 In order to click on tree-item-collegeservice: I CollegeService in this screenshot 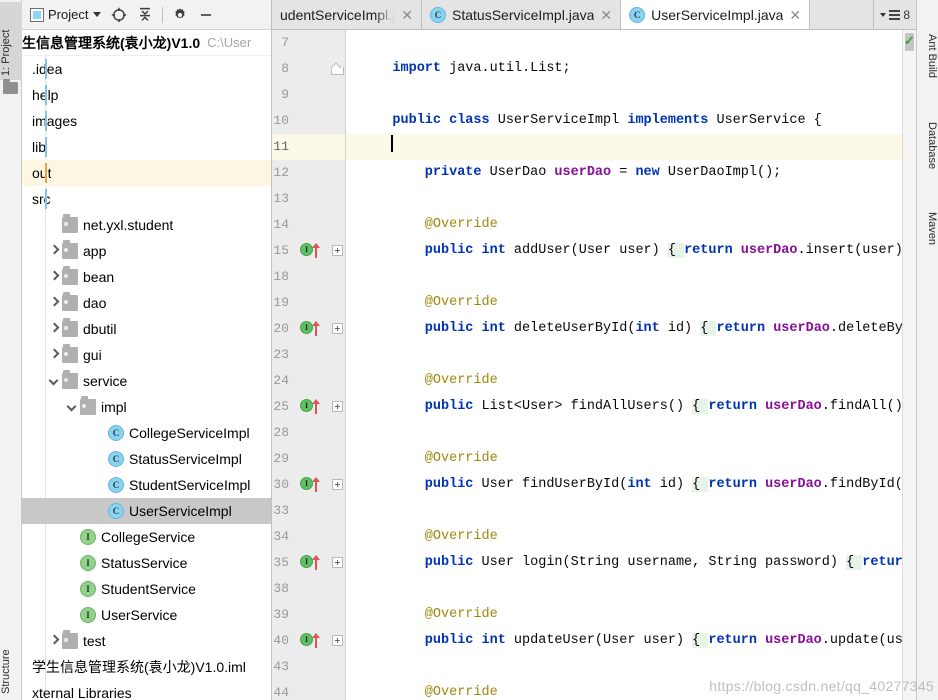, I will do `click(146, 537)`.